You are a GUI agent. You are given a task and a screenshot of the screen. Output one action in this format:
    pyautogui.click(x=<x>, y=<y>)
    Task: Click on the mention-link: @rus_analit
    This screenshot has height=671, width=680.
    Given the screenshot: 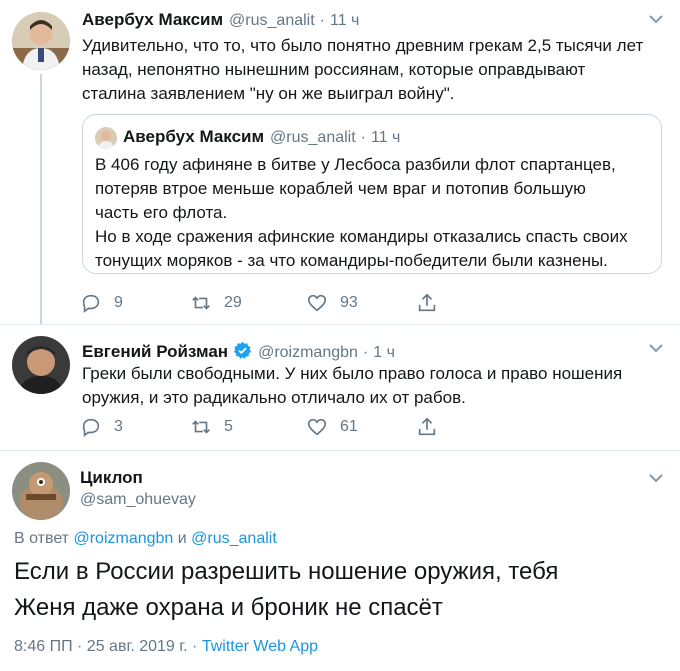 What is the action you would take?
    pyautogui.click(x=234, y=538)
    